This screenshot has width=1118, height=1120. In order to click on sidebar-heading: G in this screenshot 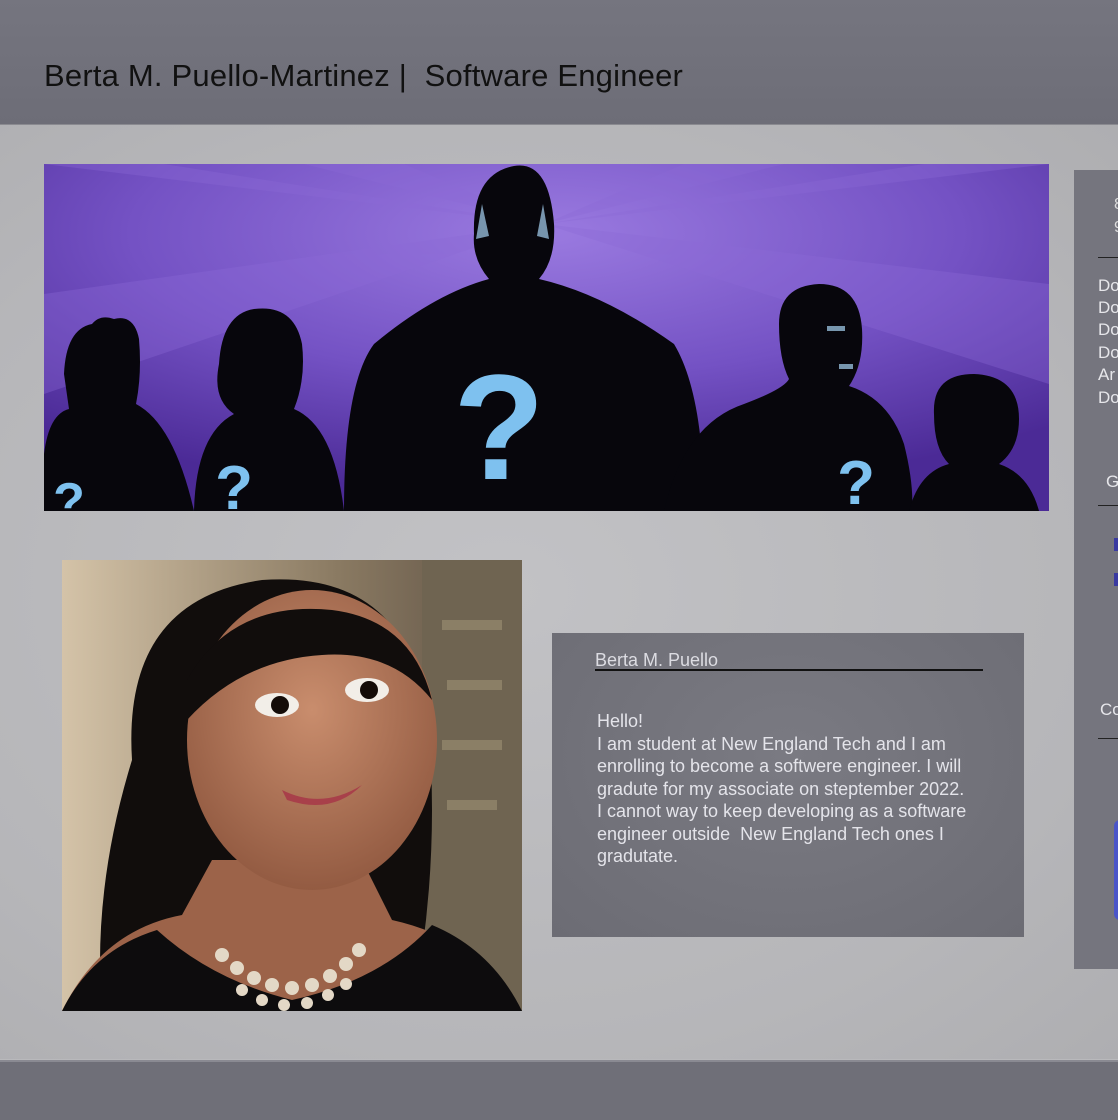, I will do `click(1112, 481)`.